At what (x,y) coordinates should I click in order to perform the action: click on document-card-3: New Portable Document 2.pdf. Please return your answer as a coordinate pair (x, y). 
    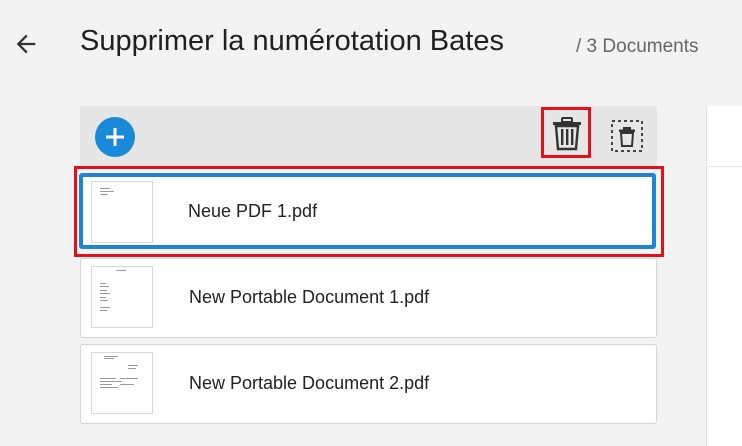
    Looking at the image, I should click on (368, 384).